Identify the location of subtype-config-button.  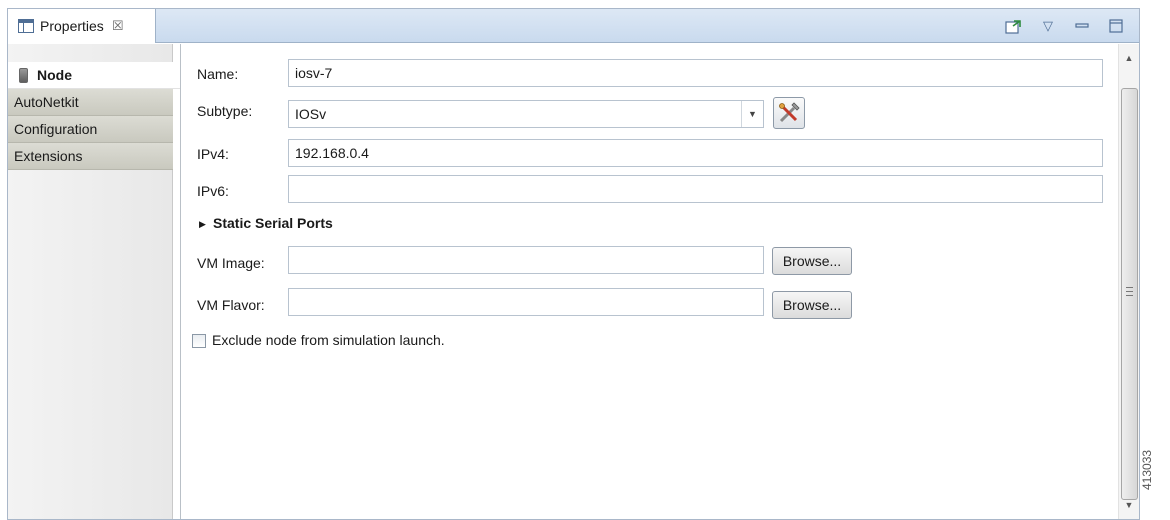
(789, 113).